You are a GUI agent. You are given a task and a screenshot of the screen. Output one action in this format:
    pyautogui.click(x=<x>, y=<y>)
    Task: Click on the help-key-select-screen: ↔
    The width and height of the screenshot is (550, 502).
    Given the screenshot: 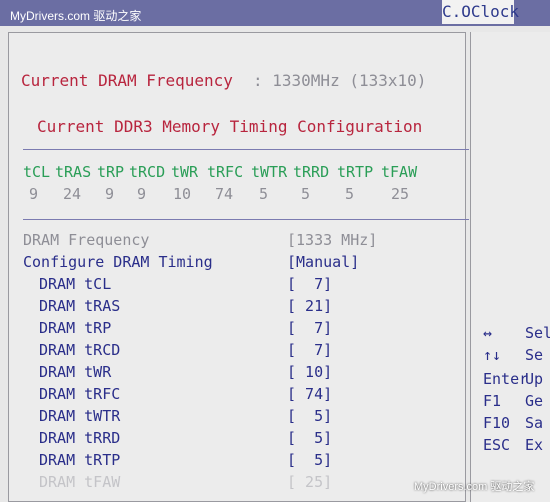 What is the action you would take?
    pyautogui.click(x=488, y=333)
    